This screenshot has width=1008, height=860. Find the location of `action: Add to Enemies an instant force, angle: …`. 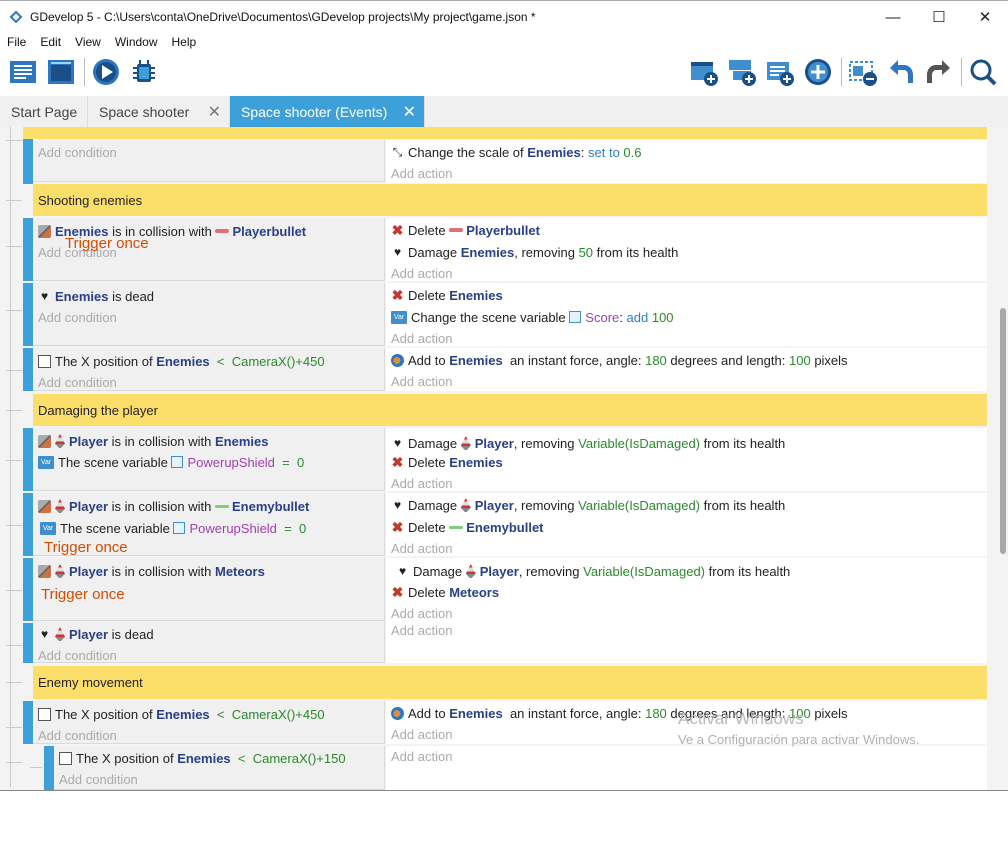

action: Add to Enemies an instant force, angle: … is located at coordinates (619, 360).